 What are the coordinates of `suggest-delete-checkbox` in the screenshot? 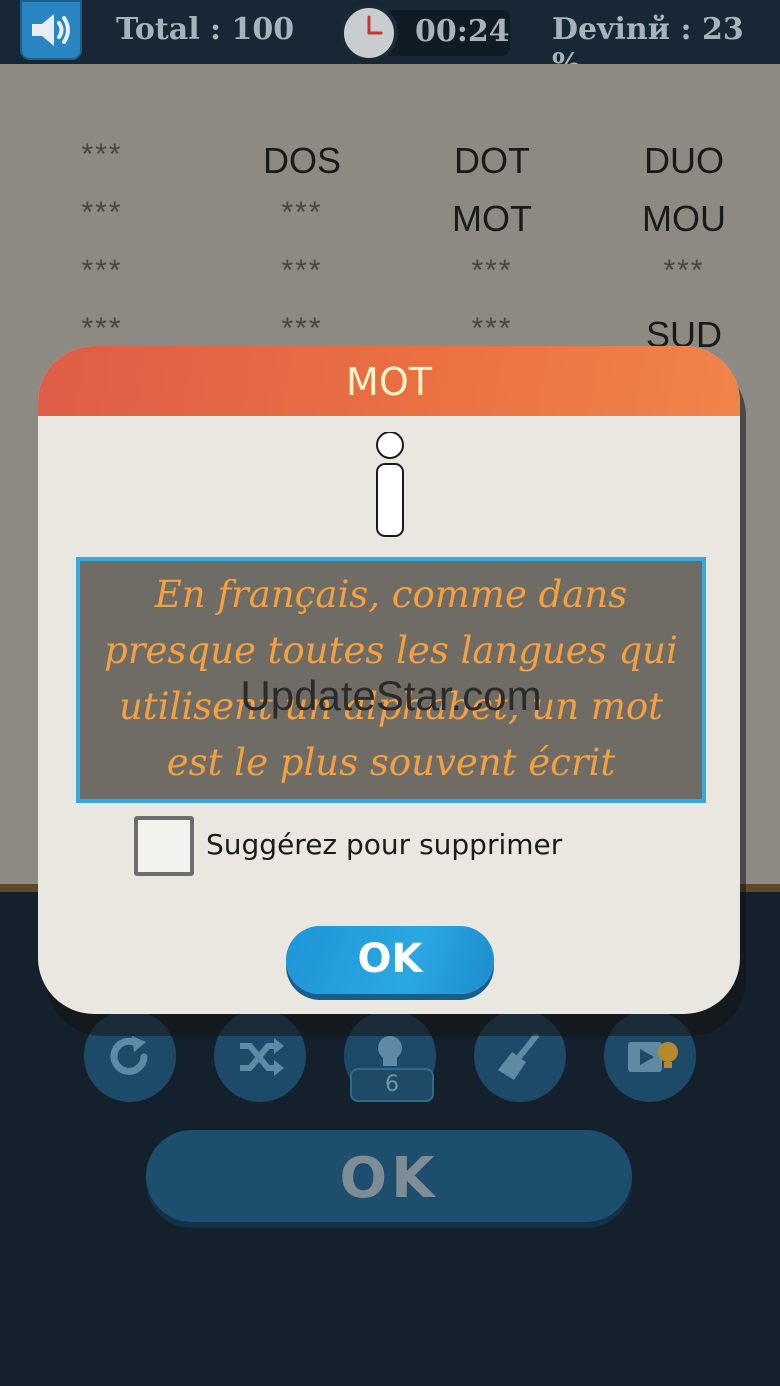 It's located at (164, 846).